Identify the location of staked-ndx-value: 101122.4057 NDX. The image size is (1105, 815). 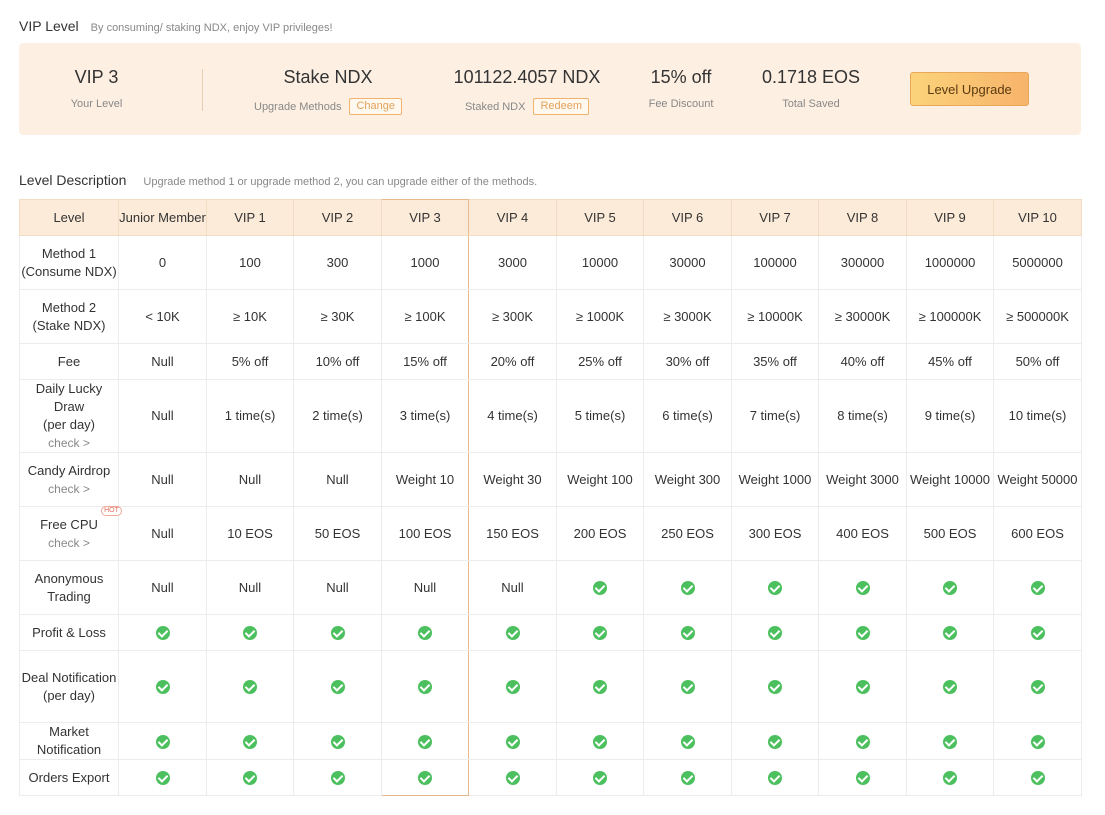
(527, 77).